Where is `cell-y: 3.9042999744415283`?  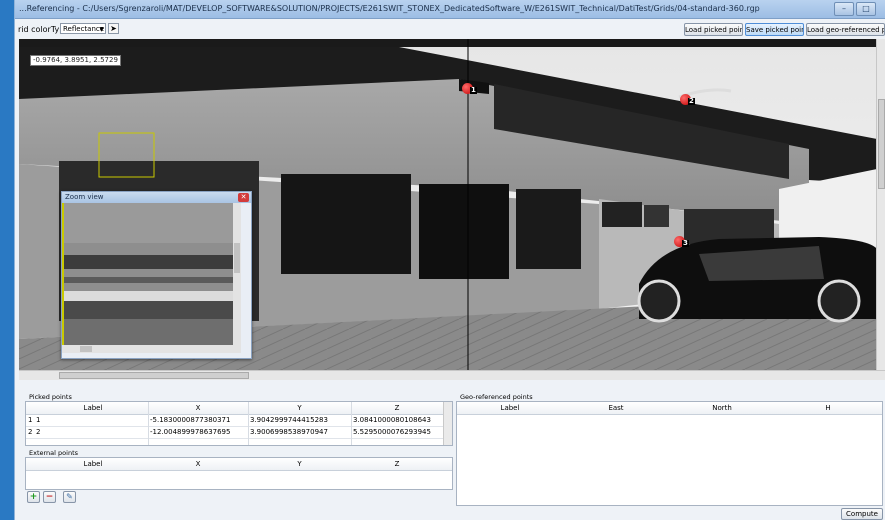
cell-y: 3.9042999744415283 is located at coordinates (289, 420).